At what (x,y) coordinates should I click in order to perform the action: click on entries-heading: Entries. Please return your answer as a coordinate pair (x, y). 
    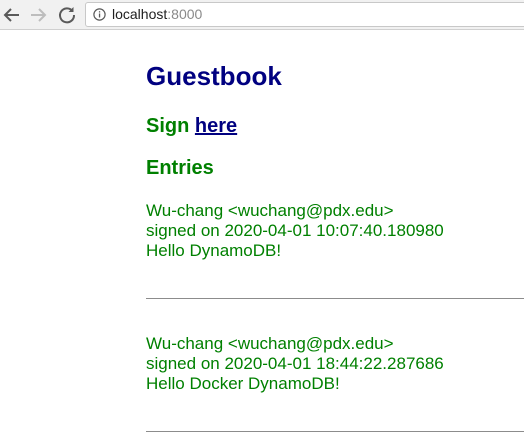
    Looking at the image, I should click on (180, 168).